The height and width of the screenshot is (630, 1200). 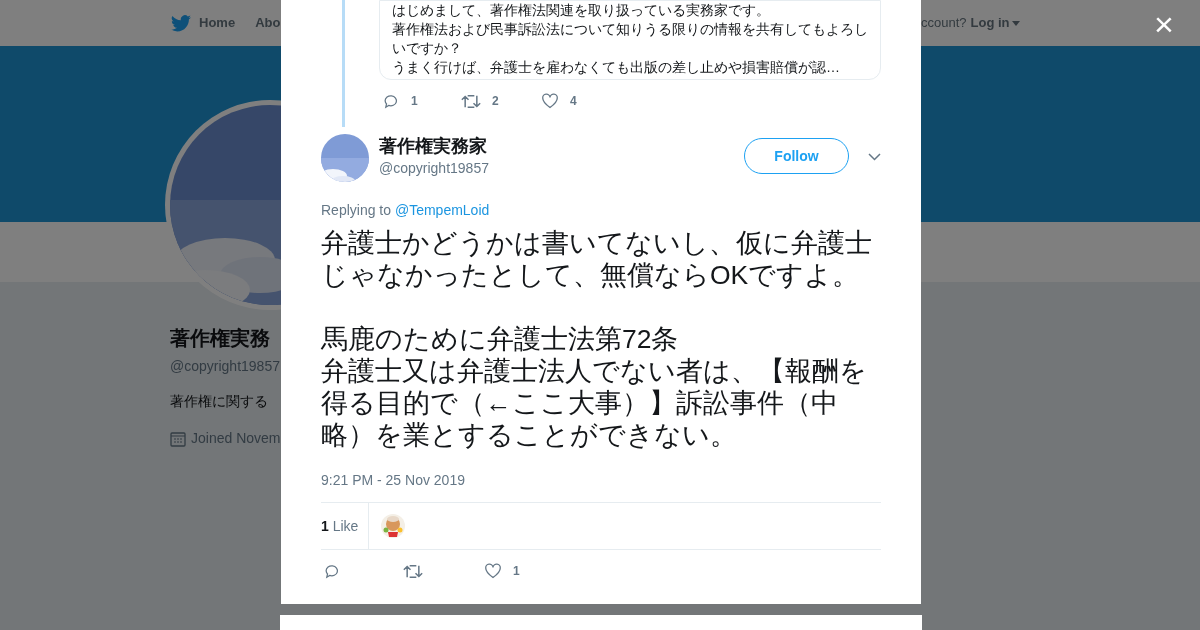 I want to click on chevron-icon, so click(x=874, y=157).